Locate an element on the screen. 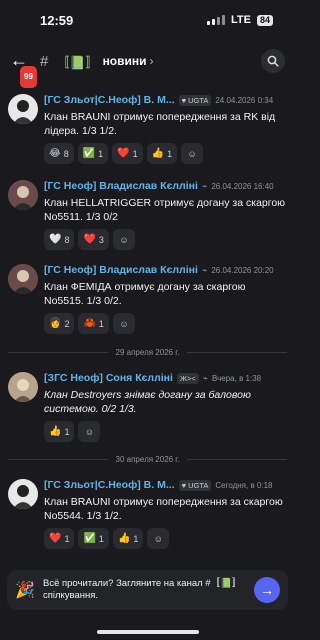  hash-icon: # is located at coordinates (44, 61).